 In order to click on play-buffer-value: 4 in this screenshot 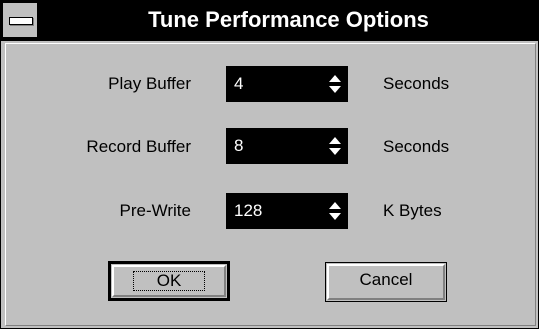, I will do `click(238, 84)`.